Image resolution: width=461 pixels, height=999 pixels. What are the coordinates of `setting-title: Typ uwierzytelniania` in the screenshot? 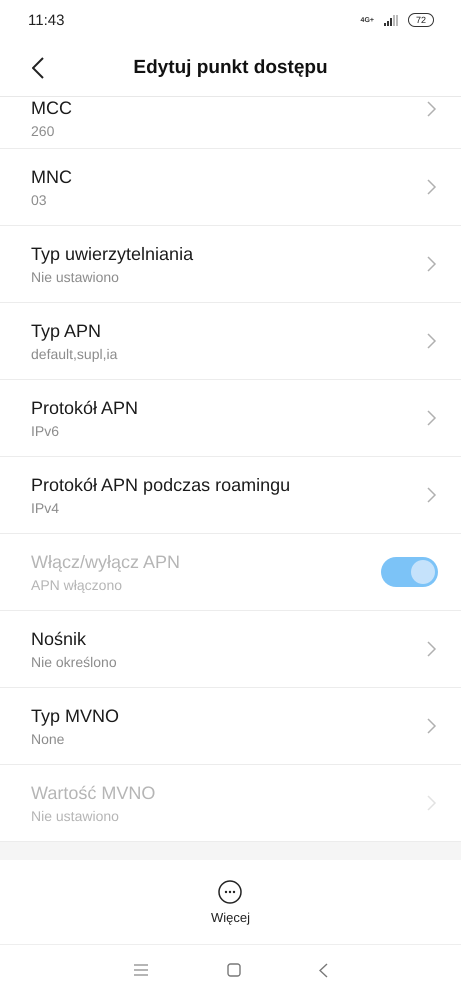 It's located at (112, 254).